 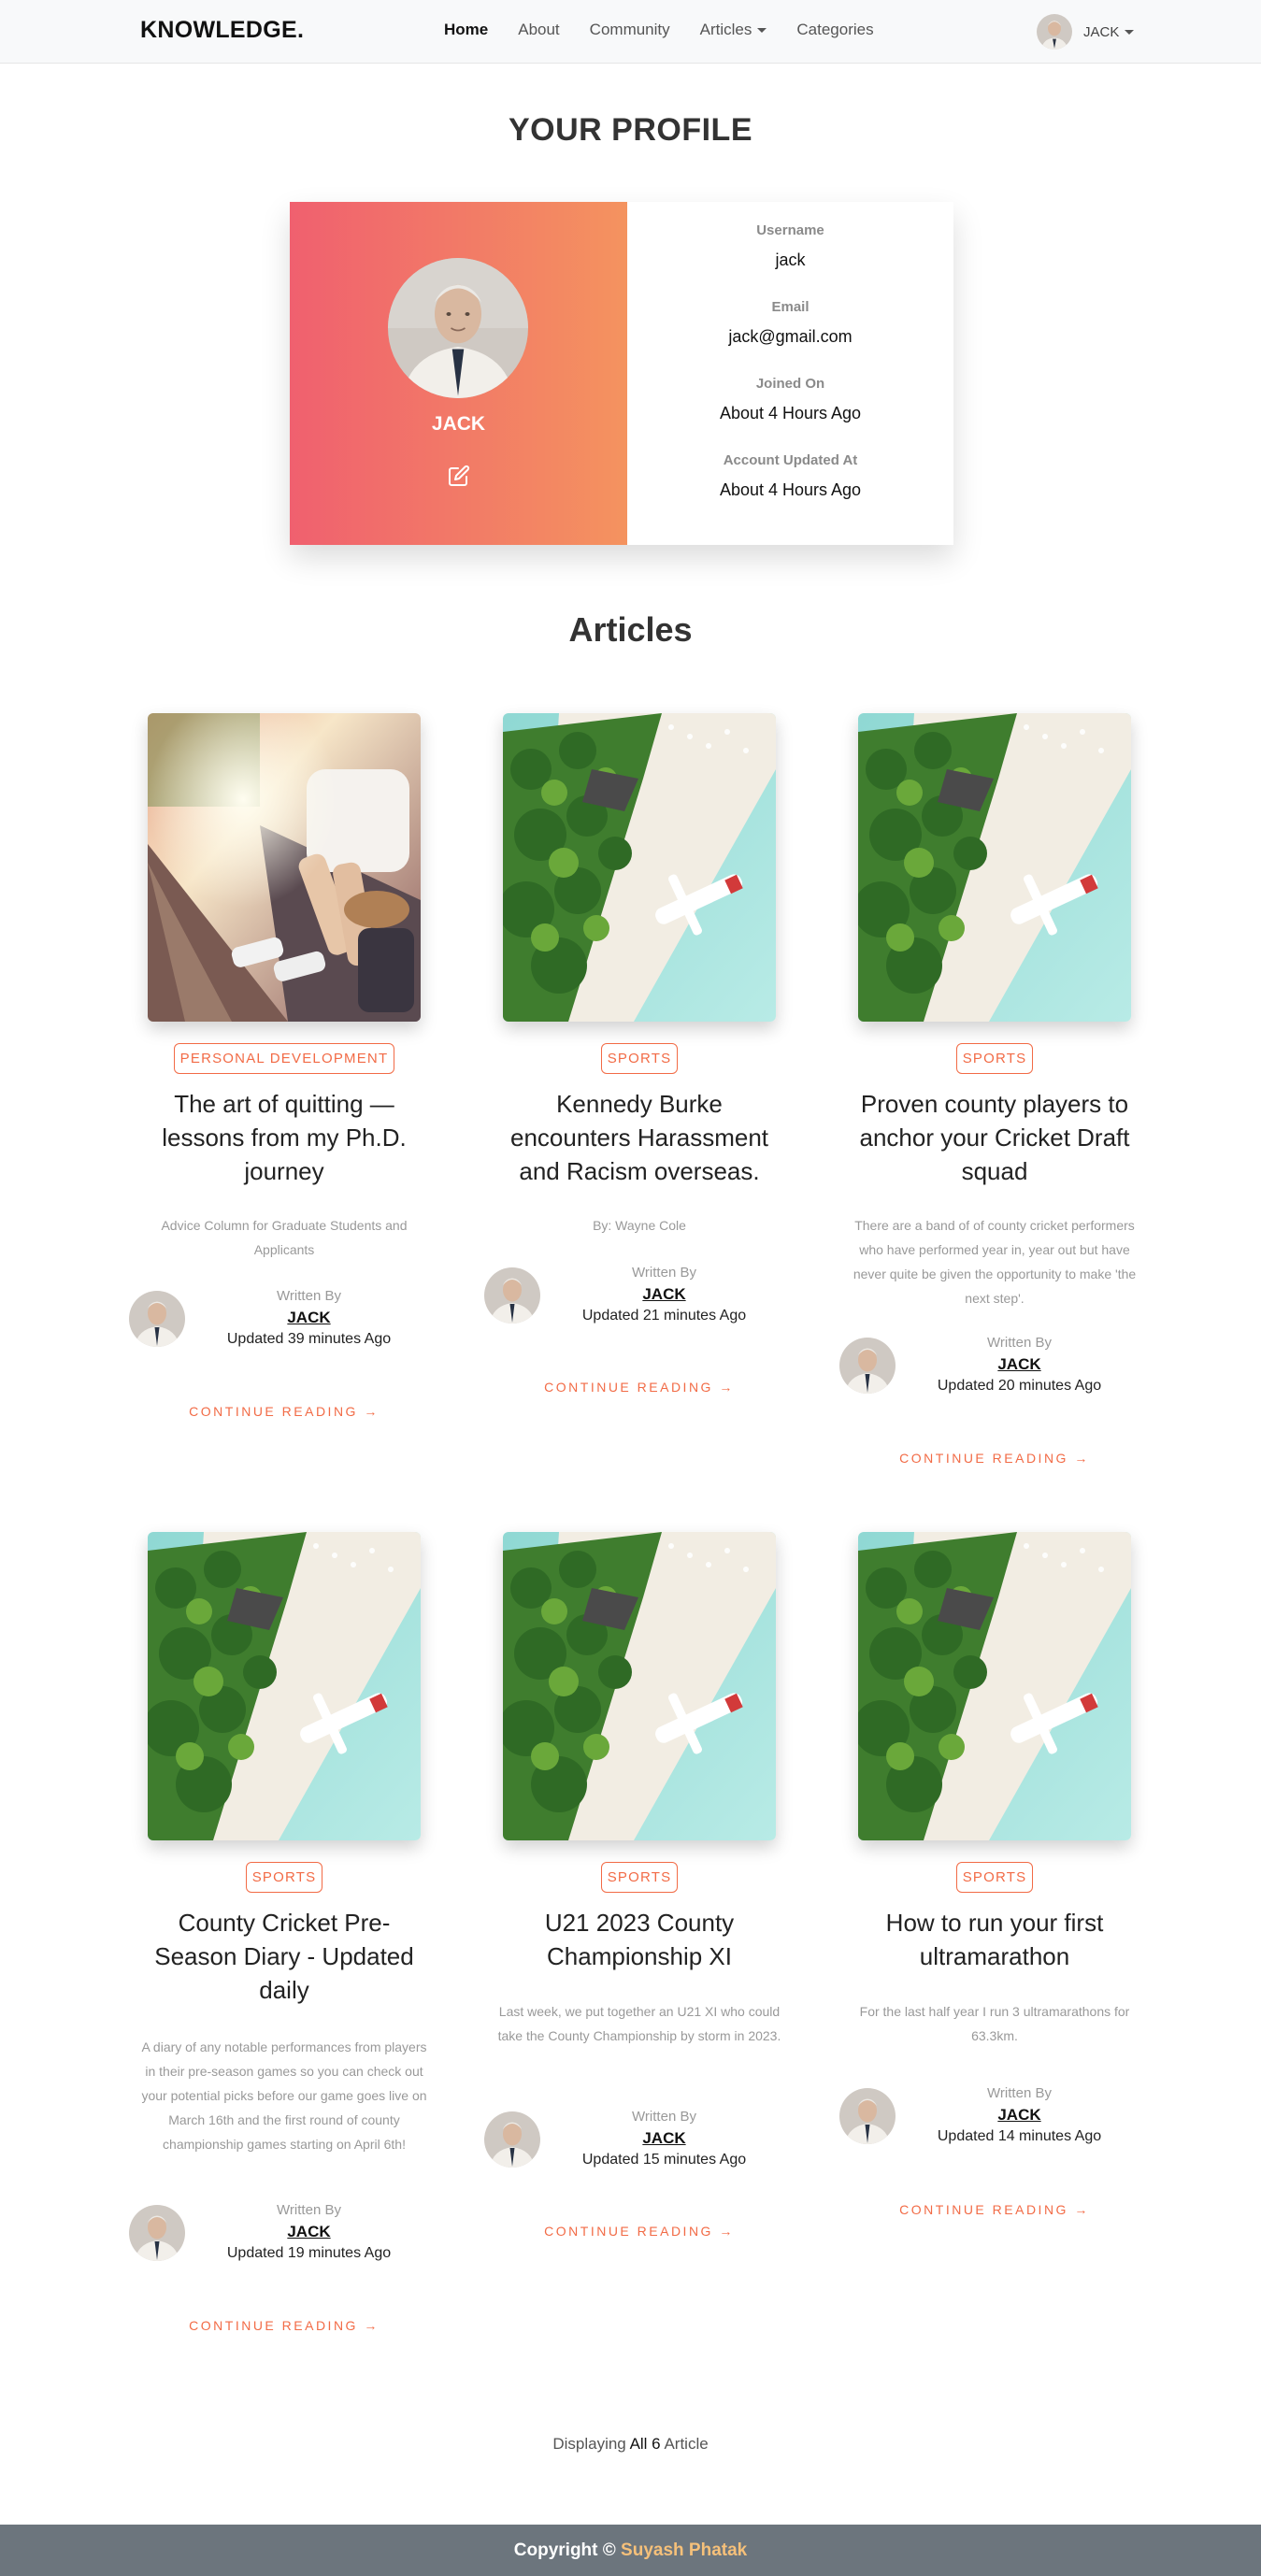 What do you see at coordinates (1054, 32) in the screenshot?
I see `user-avatar` at bounding box center [1054, 32].